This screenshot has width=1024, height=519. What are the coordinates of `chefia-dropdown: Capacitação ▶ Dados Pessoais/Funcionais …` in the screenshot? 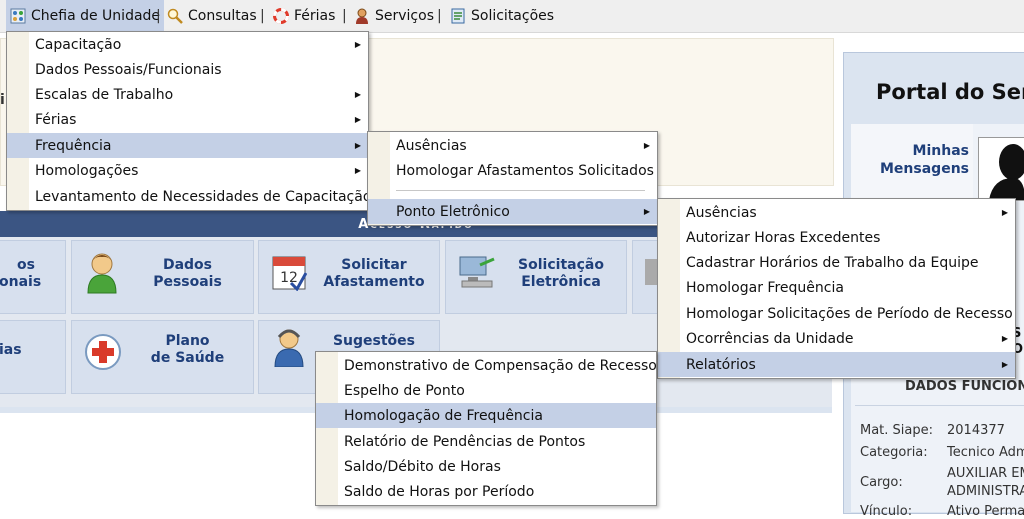 It's located at (189, 121).